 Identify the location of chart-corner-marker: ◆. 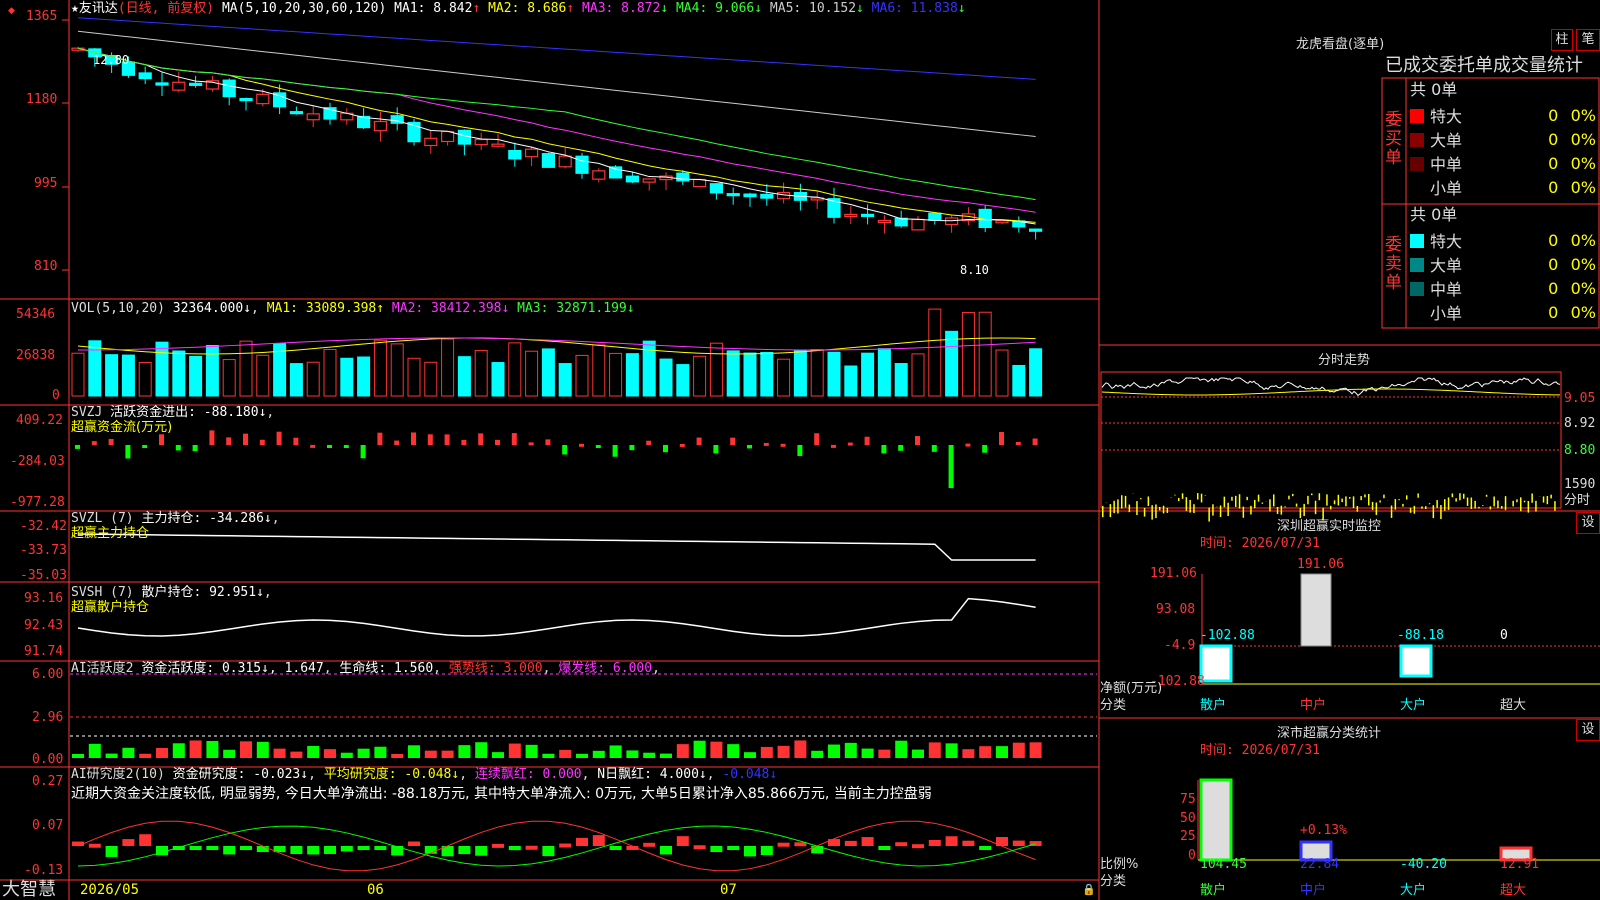
(11, 11).